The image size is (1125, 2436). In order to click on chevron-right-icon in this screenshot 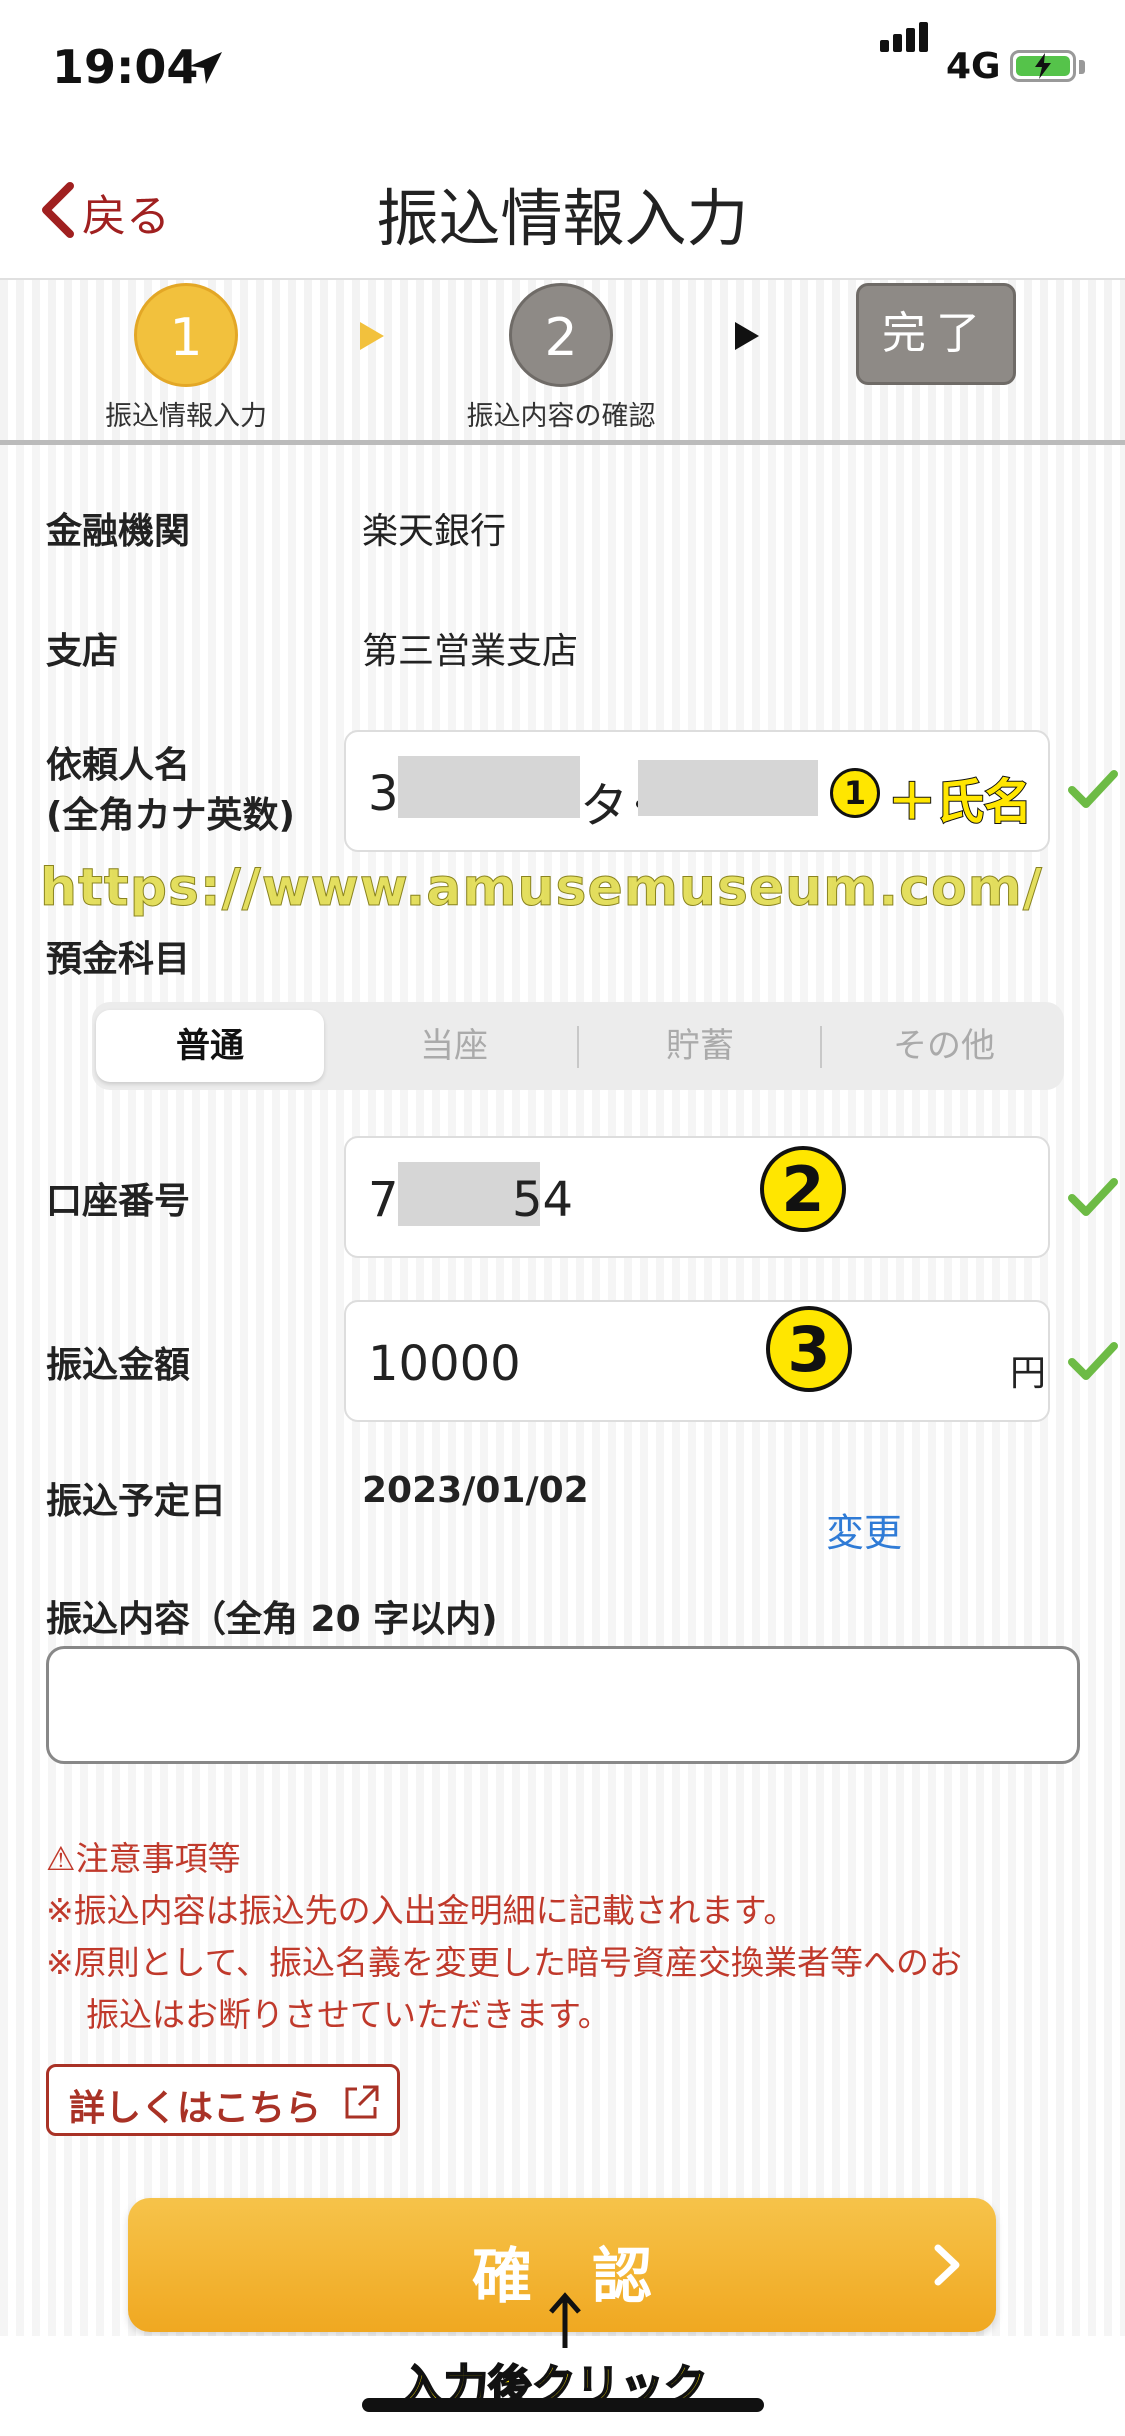, I will do `click(947, 2265)`.